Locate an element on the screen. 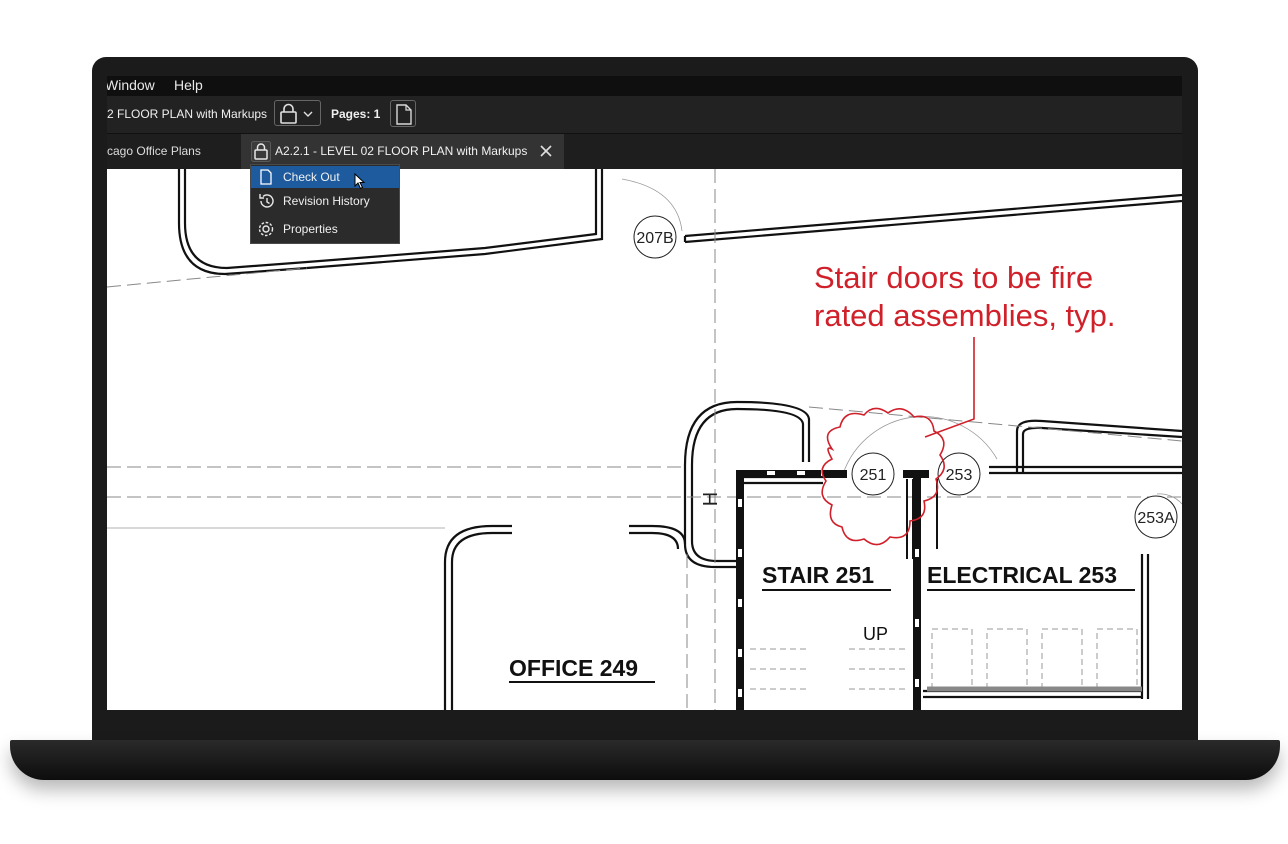 The height and width of the screenshot is (844, 1288). pages-count: Pages: 1 is located at coordinates (356, 114).